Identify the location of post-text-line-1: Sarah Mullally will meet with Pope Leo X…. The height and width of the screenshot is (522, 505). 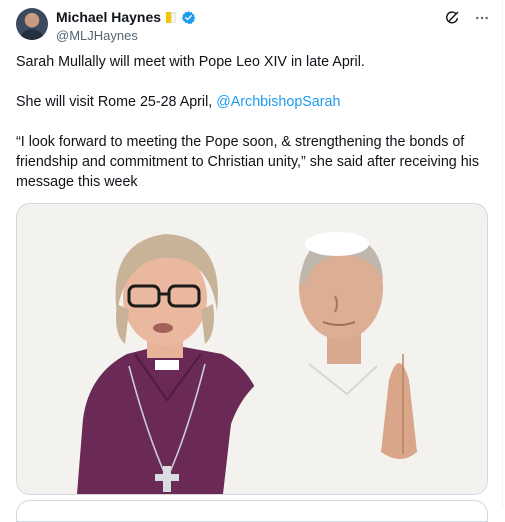
(190, 62).